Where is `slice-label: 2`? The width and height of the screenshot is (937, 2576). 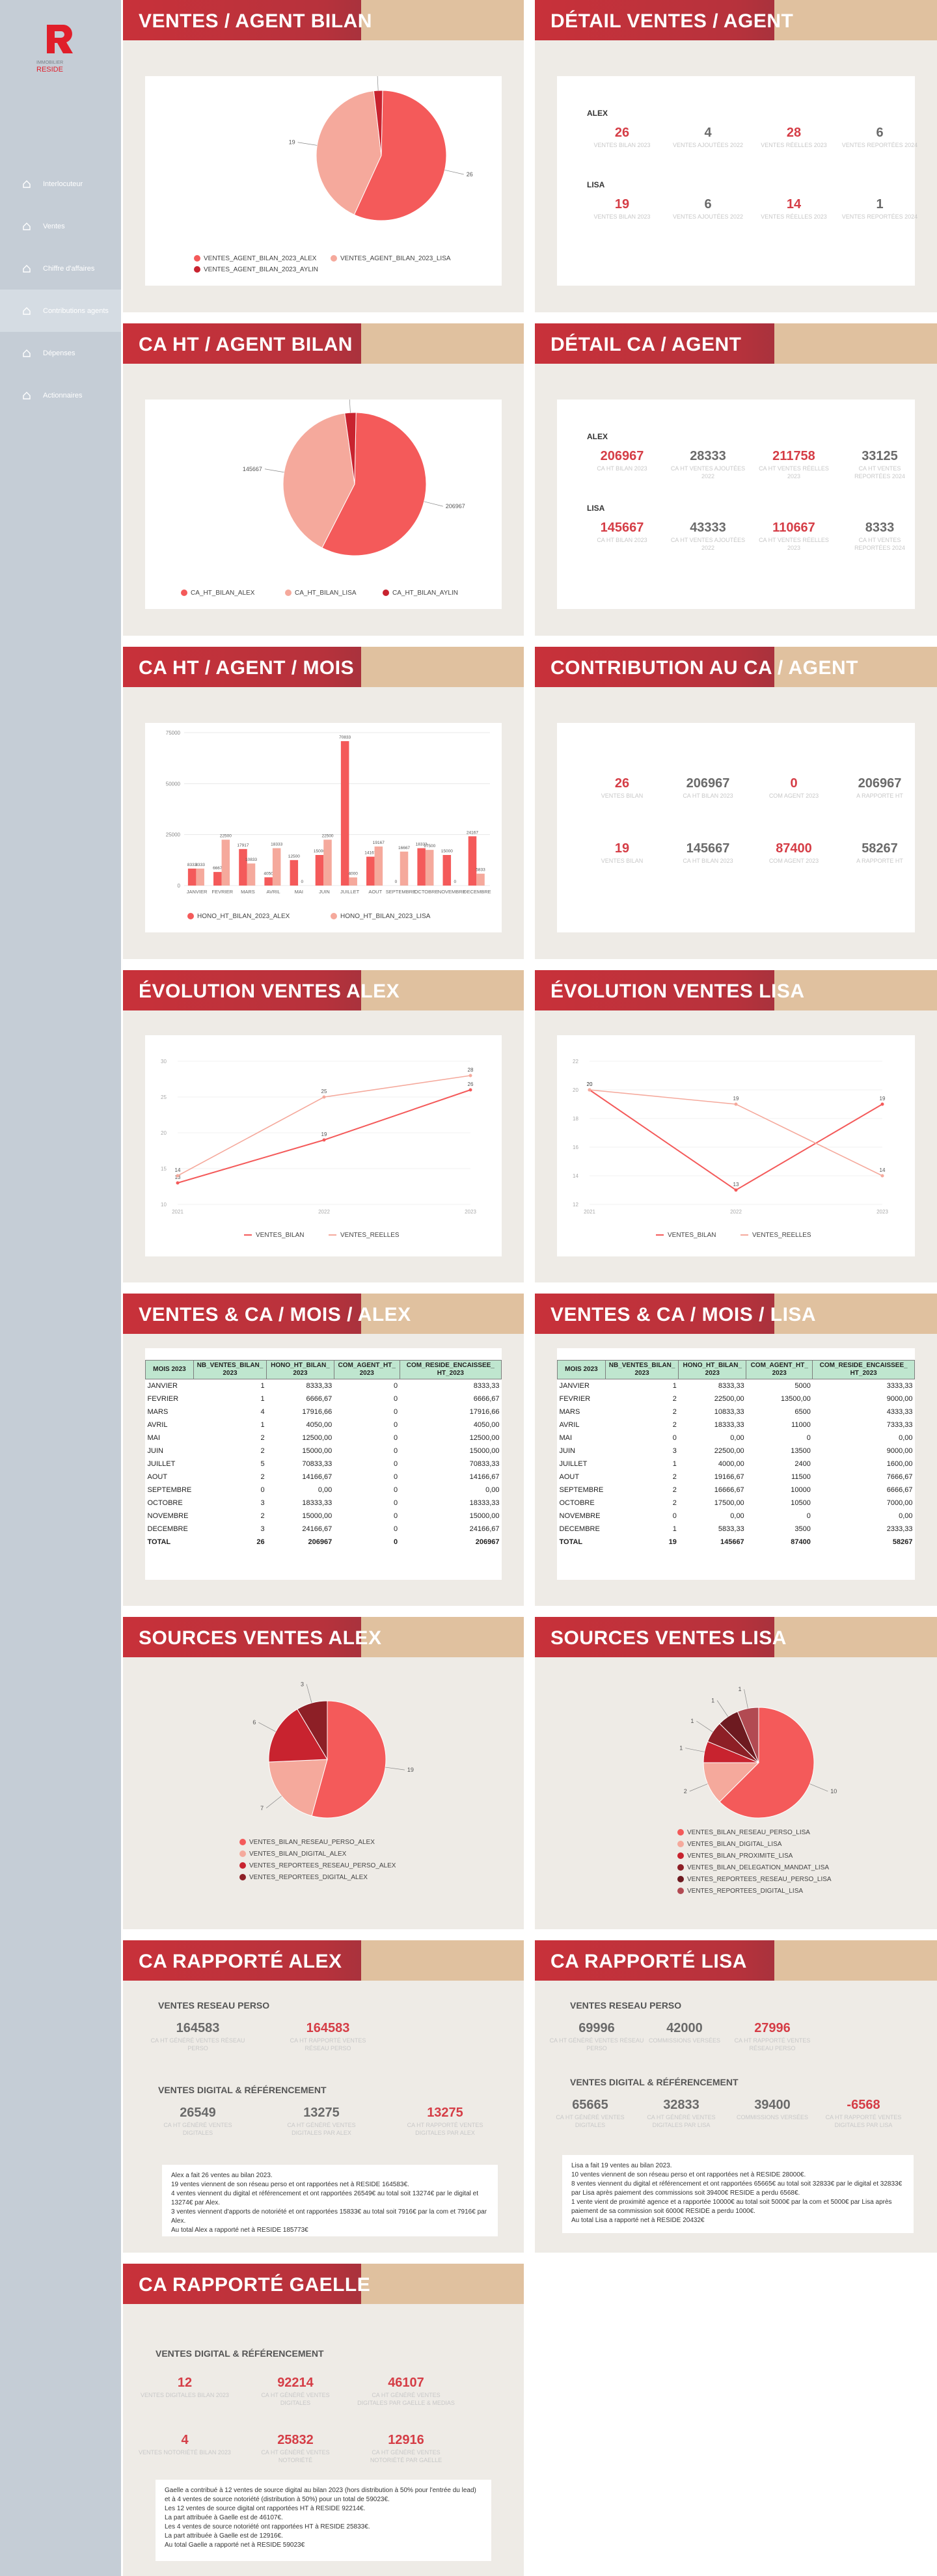 slice-label: 2 is located at coordinates (685, 1791).